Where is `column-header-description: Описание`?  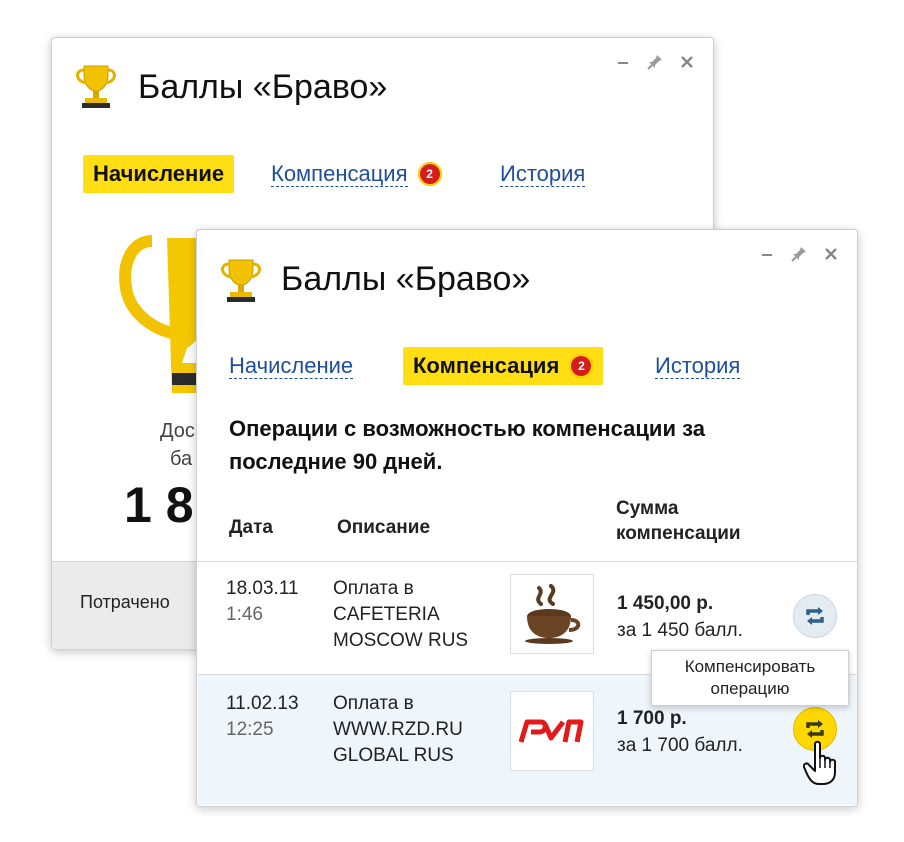
column-header-description: Описание is located at coordinates (384, 527).